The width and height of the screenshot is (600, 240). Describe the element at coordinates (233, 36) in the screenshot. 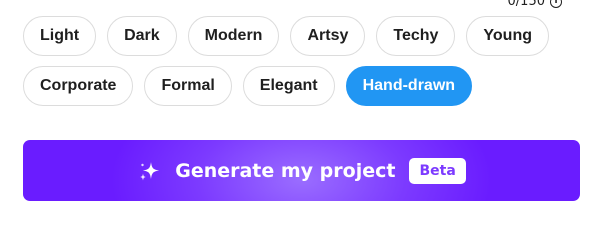

I see `chip-modern: Modern` at that location.